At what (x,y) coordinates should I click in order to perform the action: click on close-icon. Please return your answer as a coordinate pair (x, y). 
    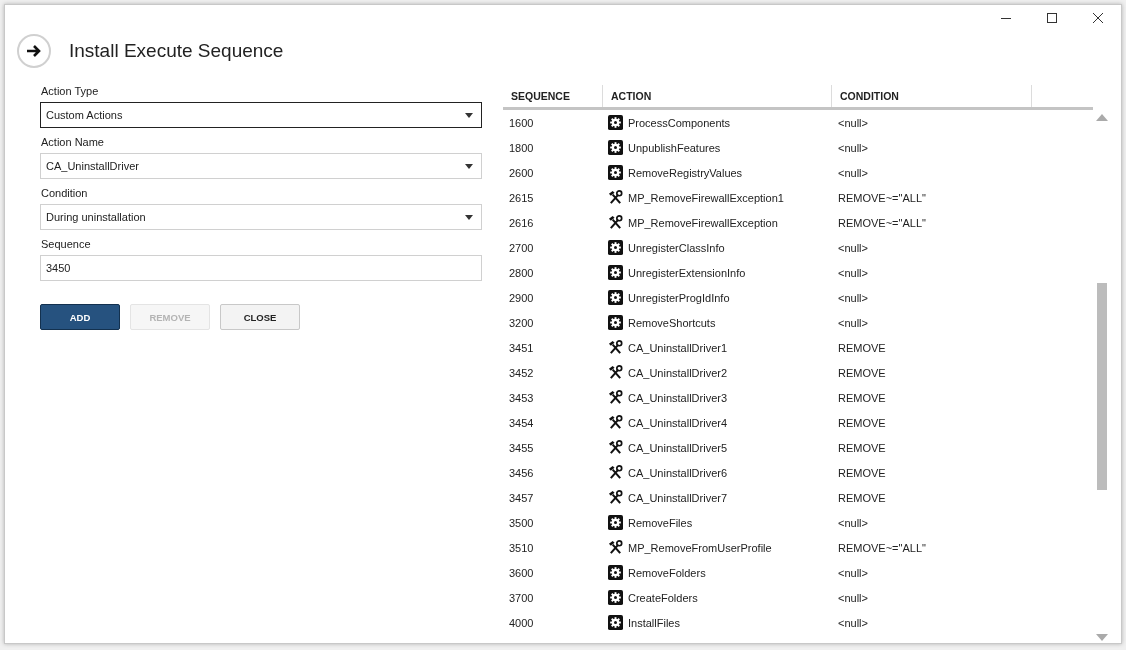
    Looking at the image, I should click on (1098, 18).